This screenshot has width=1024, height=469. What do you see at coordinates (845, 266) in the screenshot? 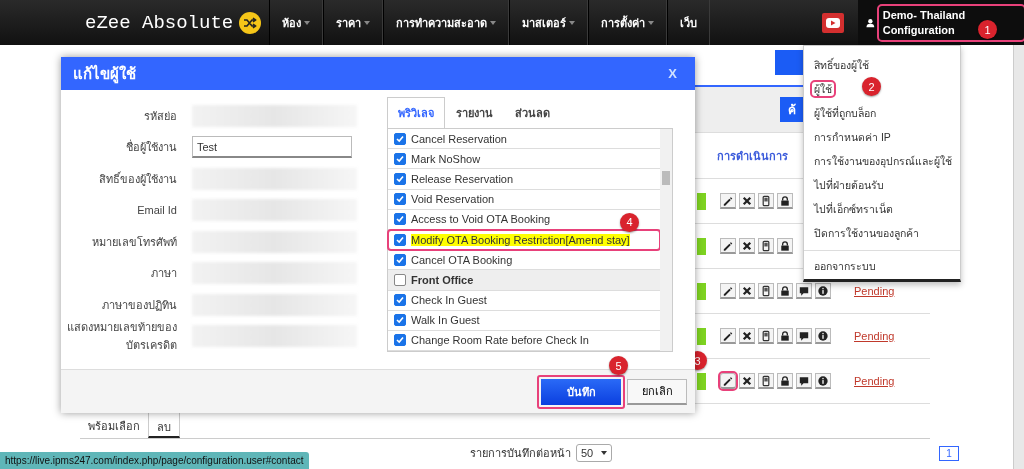
I see `logout-menu-item: ออกจากระบบ` at bounding box center [845, 266].